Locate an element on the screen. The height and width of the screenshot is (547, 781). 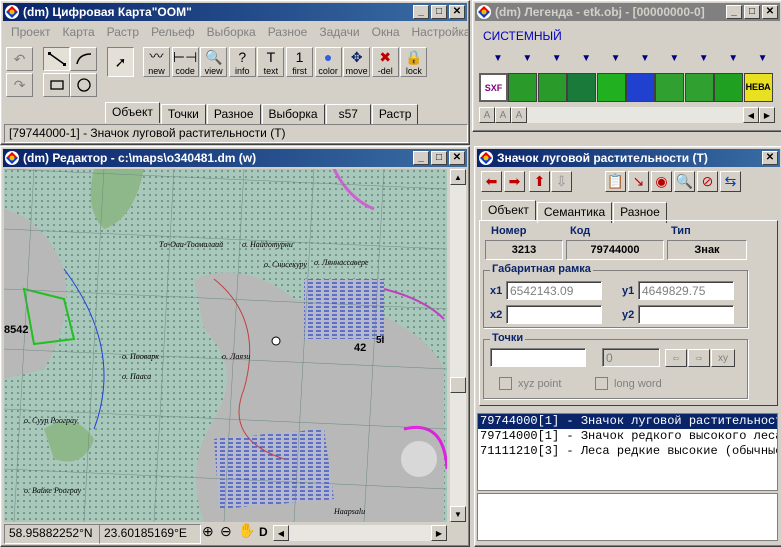
point-index-field: 0 is located at coordinates (631, 357).